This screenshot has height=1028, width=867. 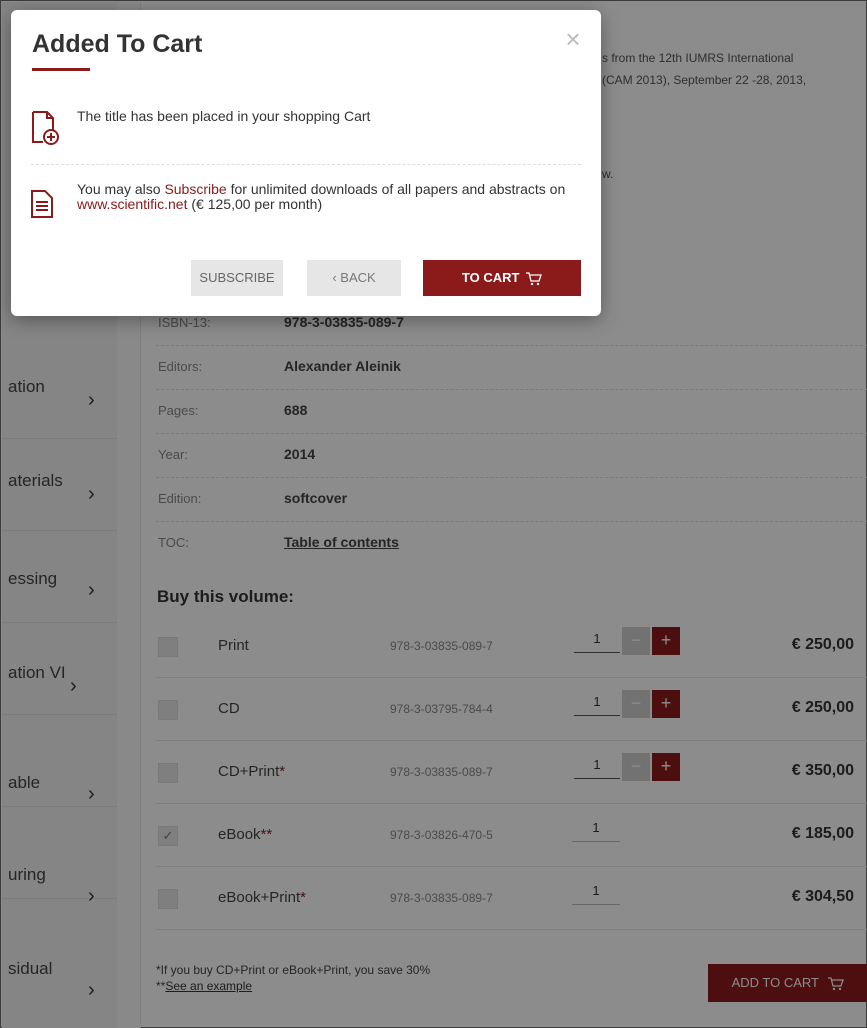 What do you see at coordinates (132, 204) in the screenshot?
I see `site-link: www.scientific.net` at bounding box center [132, 204].